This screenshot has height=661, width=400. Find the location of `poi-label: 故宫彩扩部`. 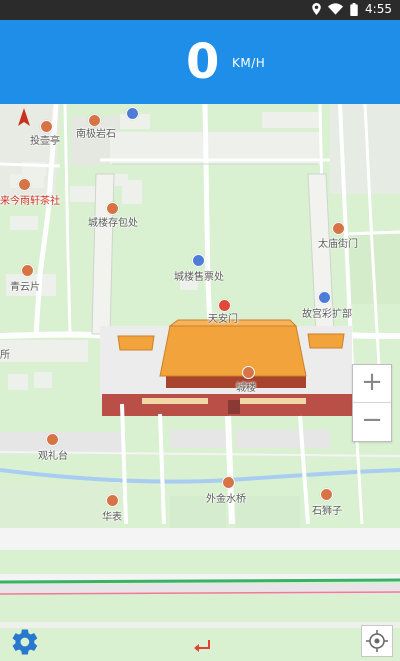

poi-label: 故宫彩扩部 is located at coordinates (327, 312).